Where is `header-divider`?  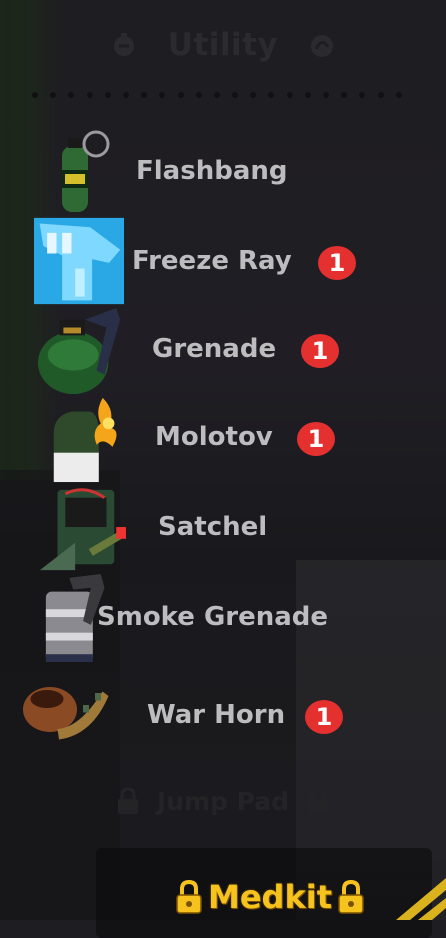 header-divider is located at coordinates (217, 95).